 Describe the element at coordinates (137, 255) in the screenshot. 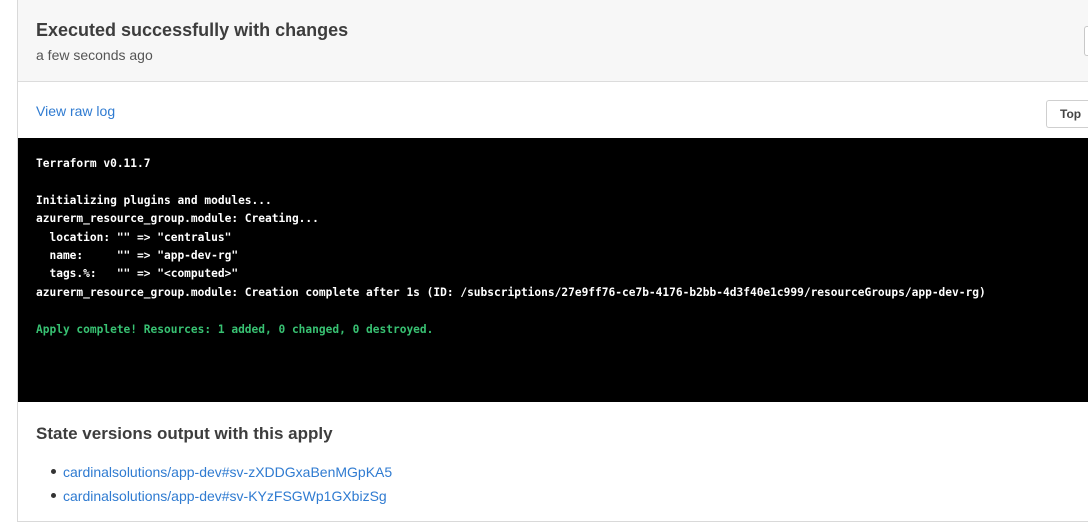

I see `log-line: name: "" => "app-dev-rg"` at that location.